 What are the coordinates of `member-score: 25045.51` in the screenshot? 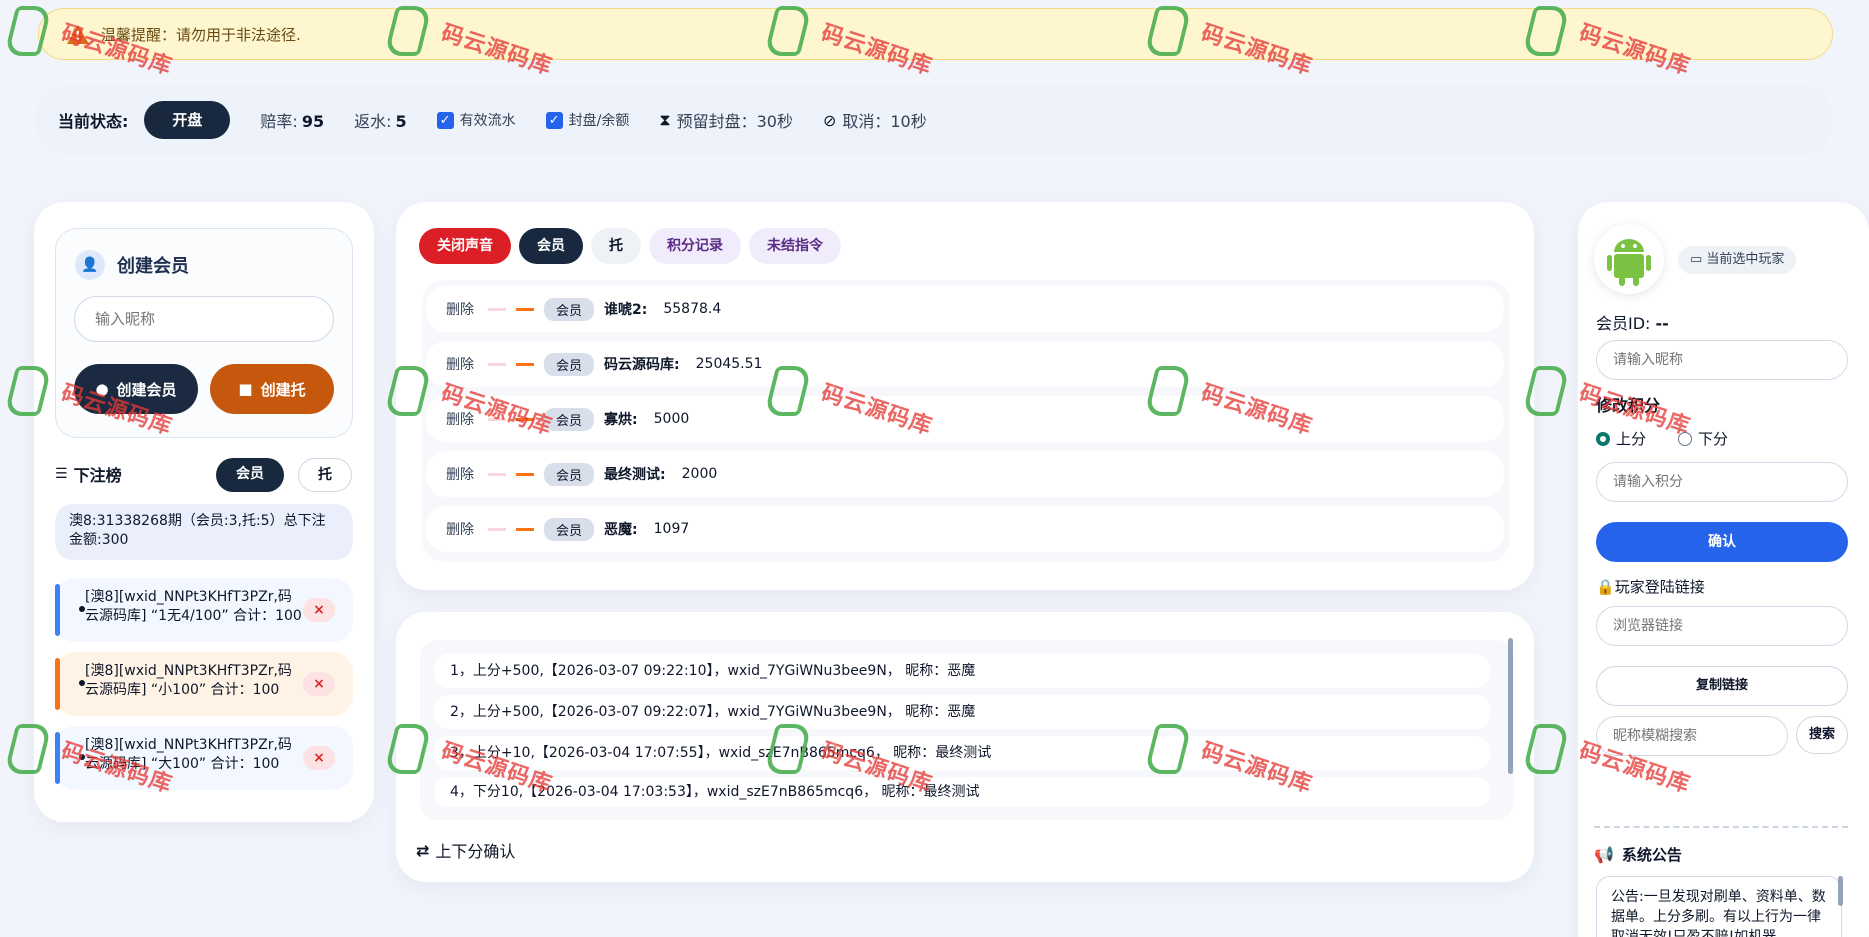 It's located at (729, 364).